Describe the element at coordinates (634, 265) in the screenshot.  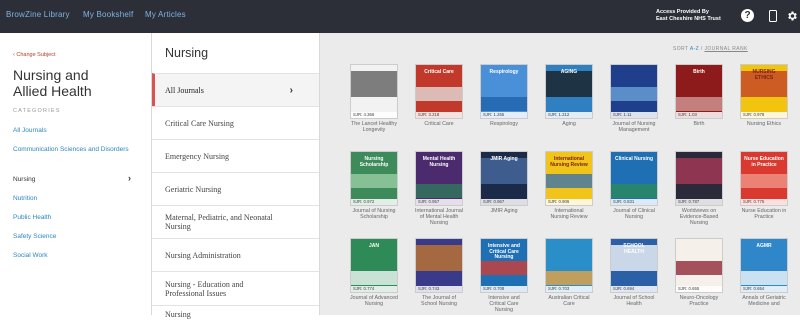
I see `journal-cover: SCHOOL HEALTH SJR: 0.694` at that location.